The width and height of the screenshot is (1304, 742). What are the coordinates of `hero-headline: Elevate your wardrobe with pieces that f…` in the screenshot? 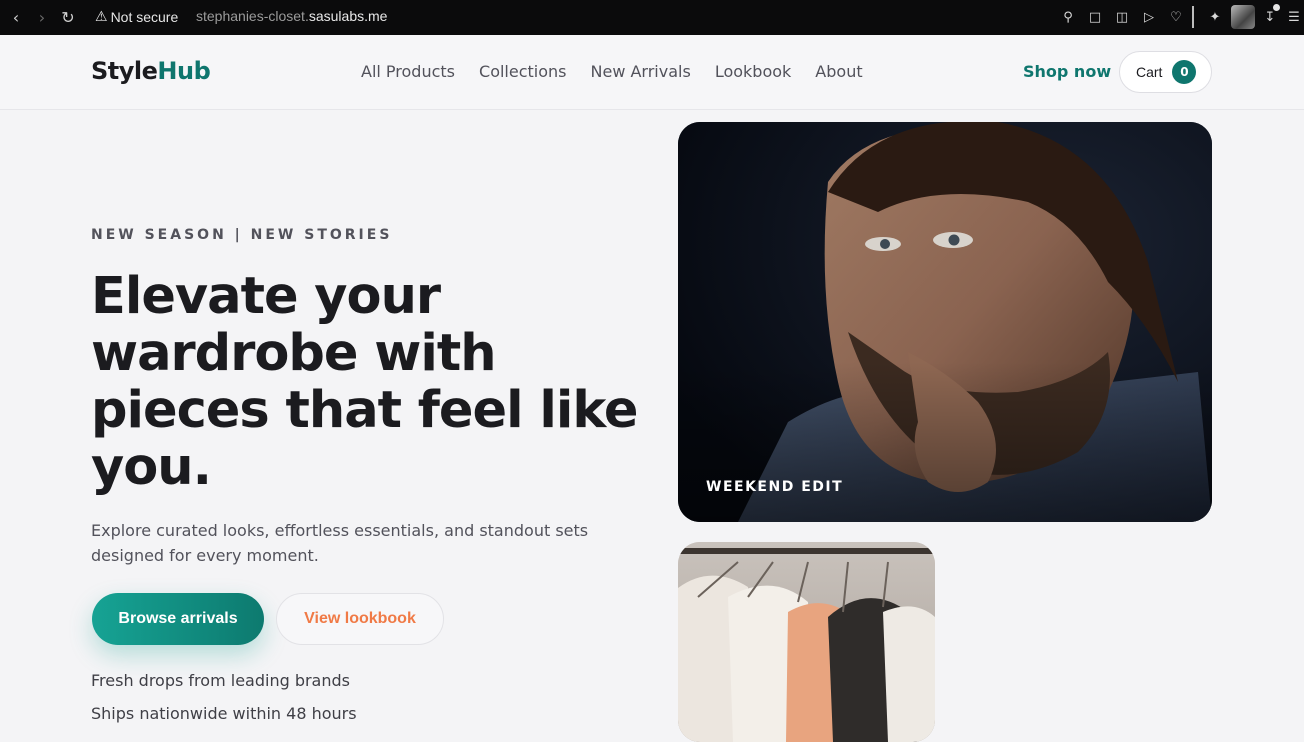 It's located at (364, 382).